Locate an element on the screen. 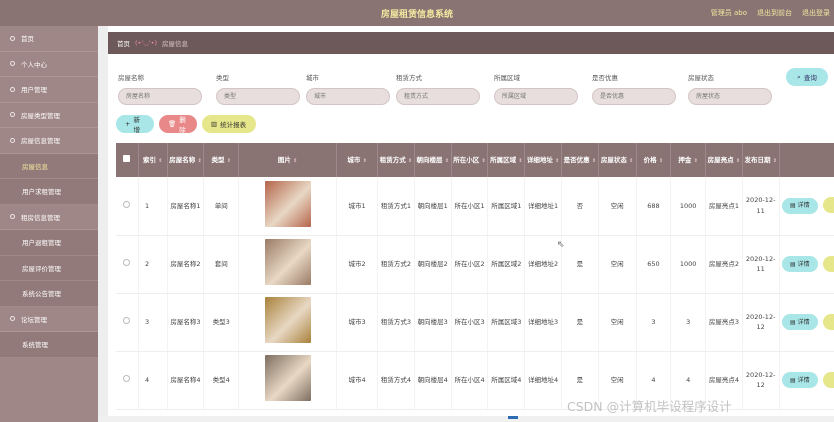  column-header: 索引 ⇕ is located at coordinates (153, 160).